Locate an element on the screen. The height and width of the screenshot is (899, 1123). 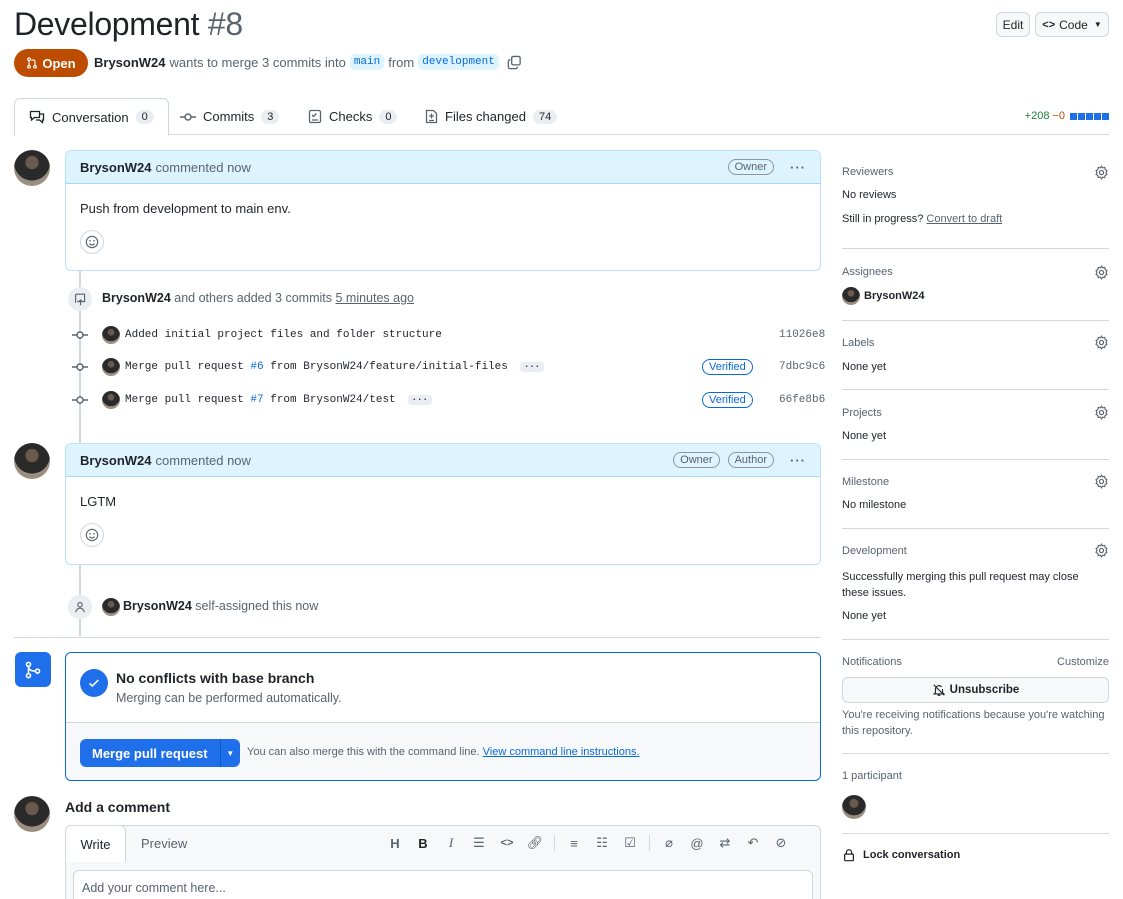
pr-link: #6 is located at coordinates (256, 367).